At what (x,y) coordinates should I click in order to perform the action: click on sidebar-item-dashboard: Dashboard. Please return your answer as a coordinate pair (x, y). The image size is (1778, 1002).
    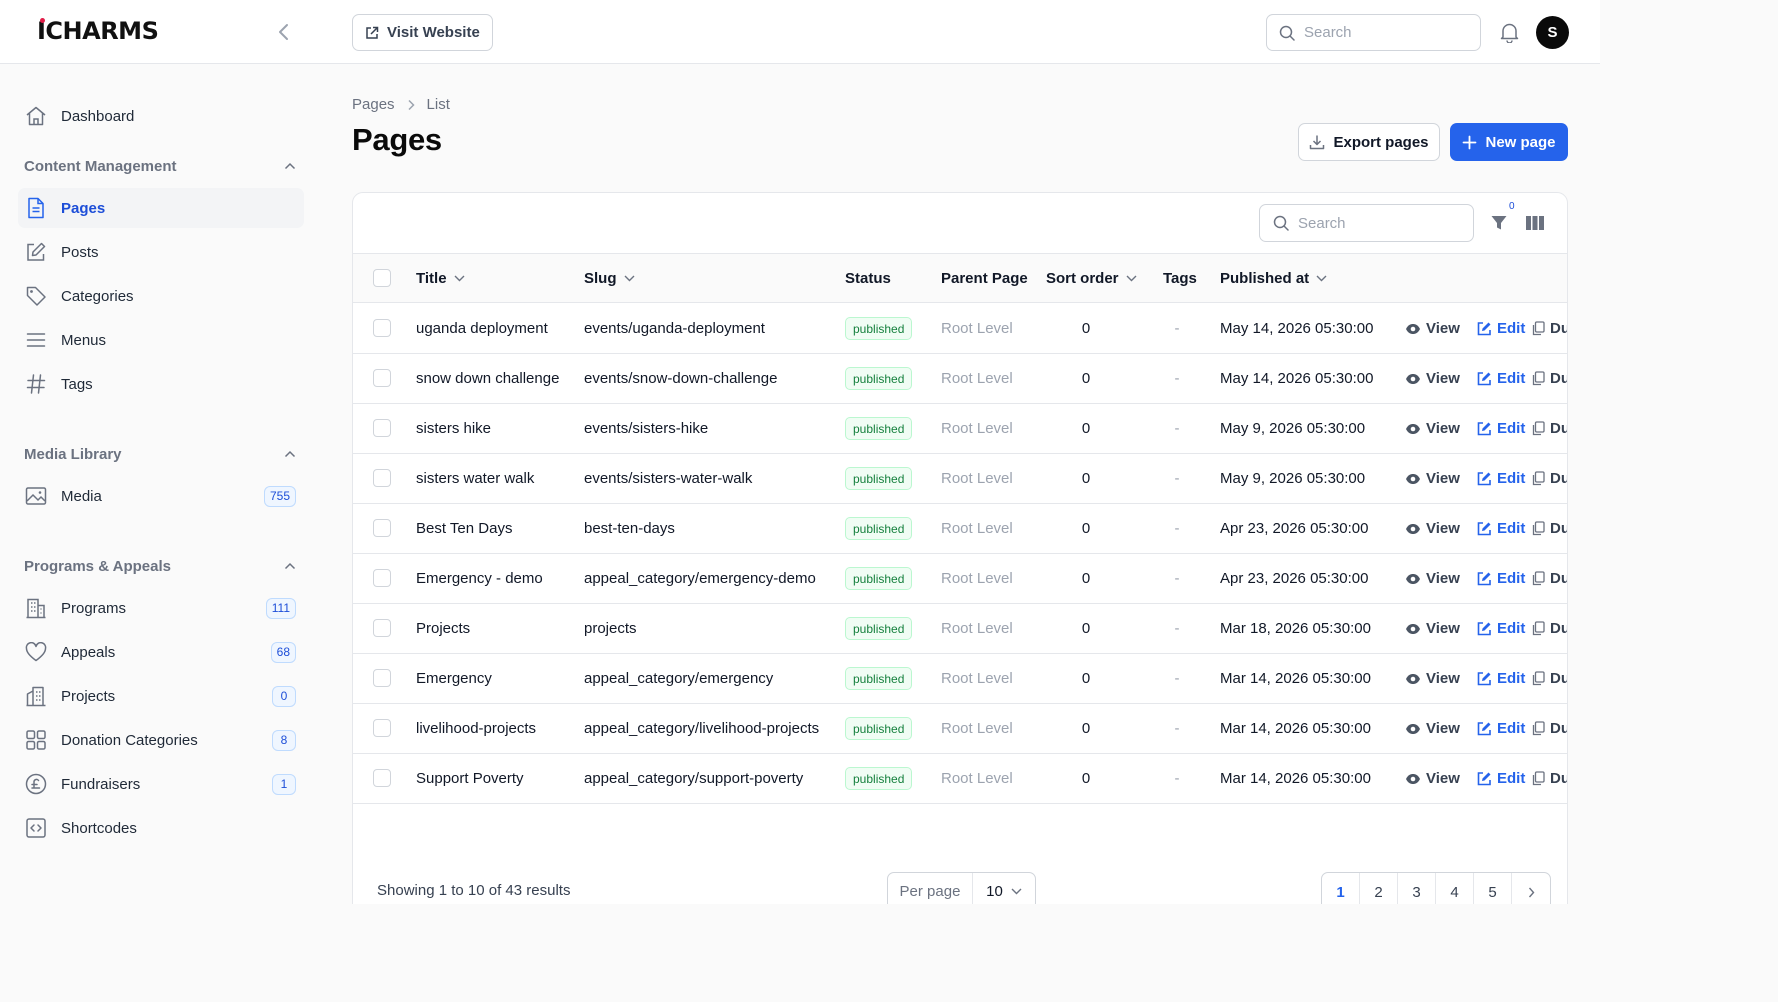
    Looking at the image, I should click on (161, 116).